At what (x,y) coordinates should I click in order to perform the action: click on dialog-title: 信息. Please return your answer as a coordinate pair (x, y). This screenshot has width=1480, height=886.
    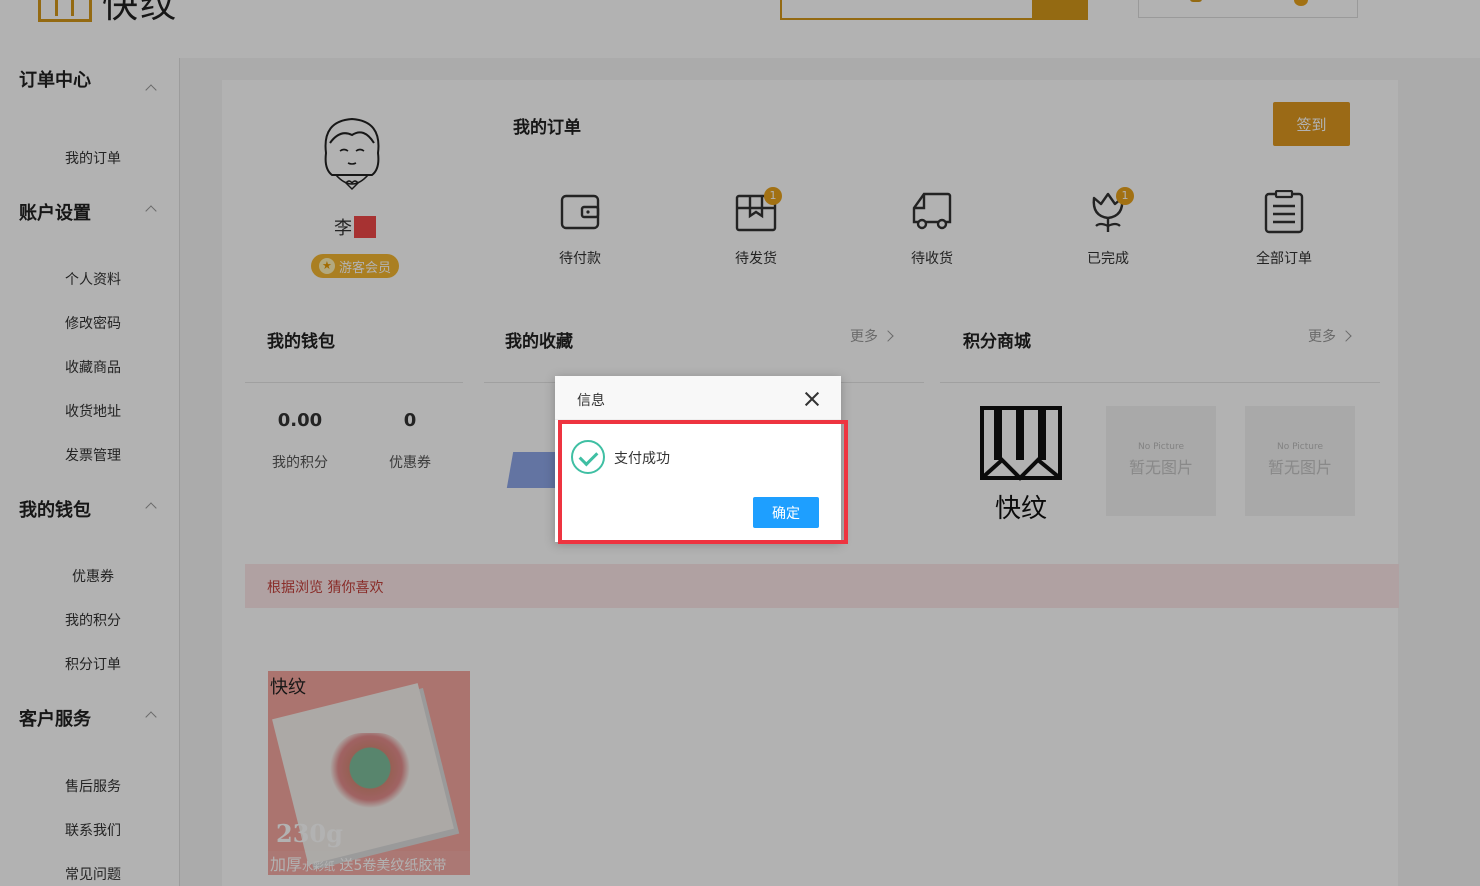
    Looking at the image, I should click on (591, 401).